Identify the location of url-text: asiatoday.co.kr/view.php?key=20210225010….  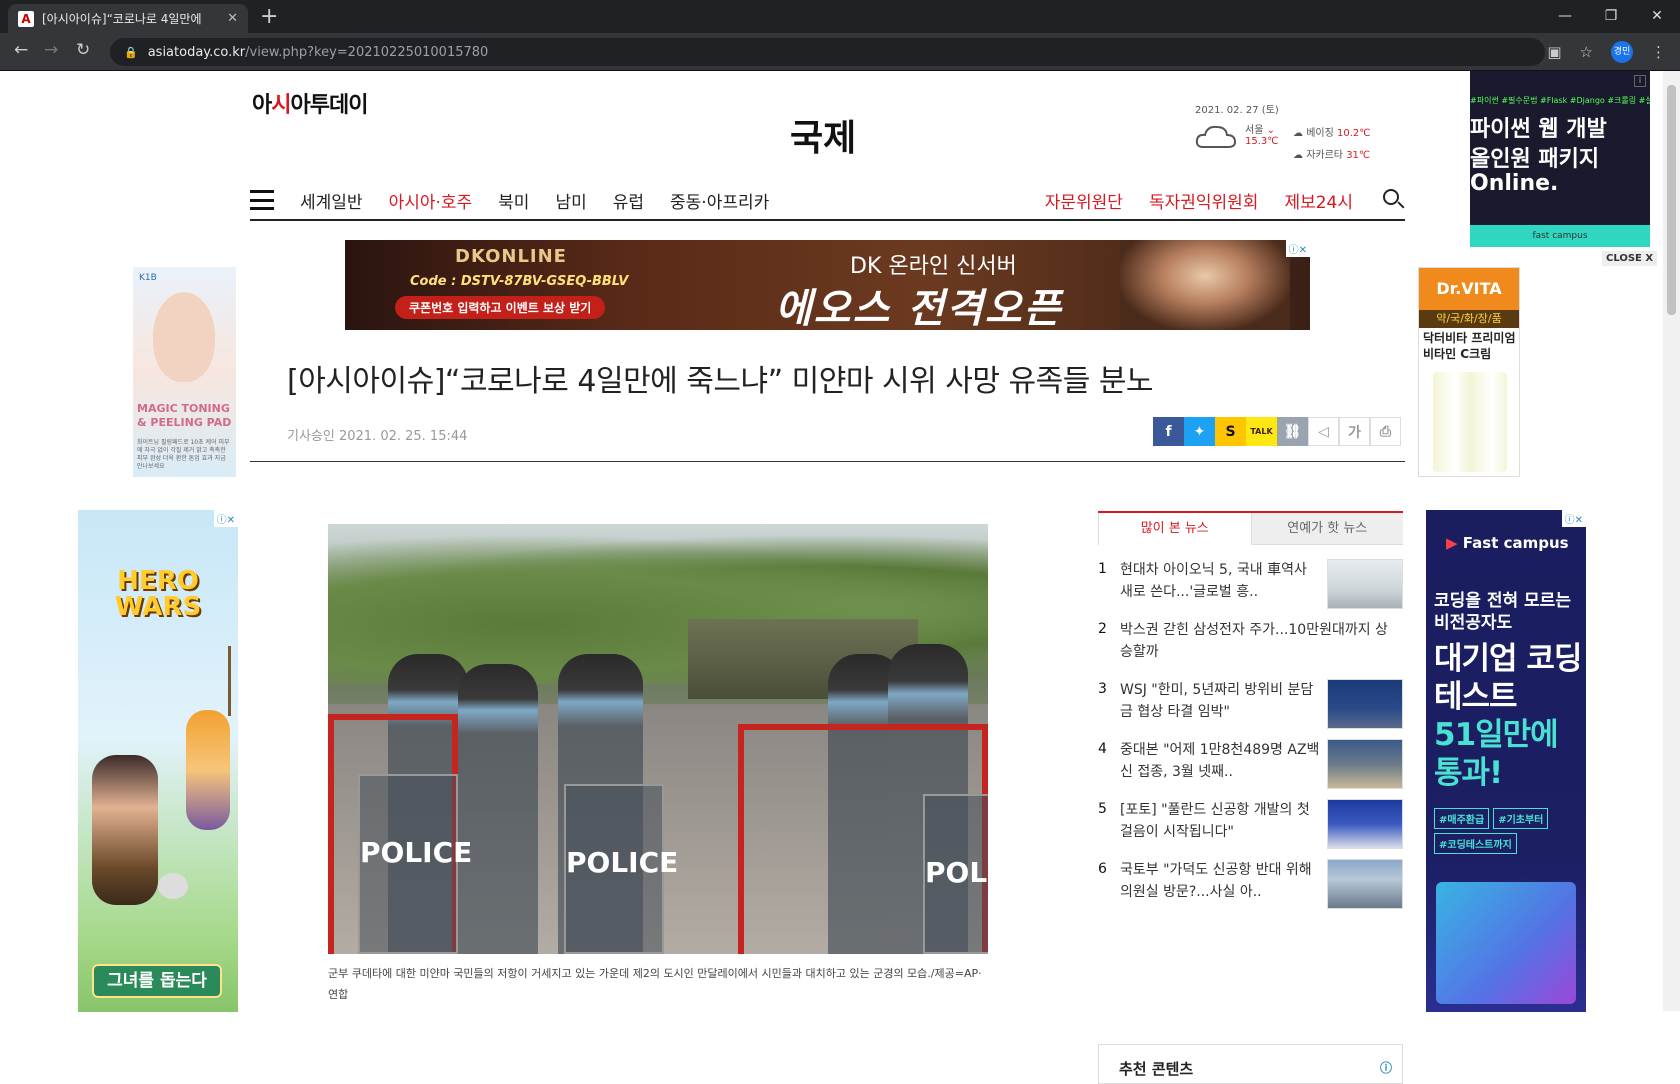
(318, 52).